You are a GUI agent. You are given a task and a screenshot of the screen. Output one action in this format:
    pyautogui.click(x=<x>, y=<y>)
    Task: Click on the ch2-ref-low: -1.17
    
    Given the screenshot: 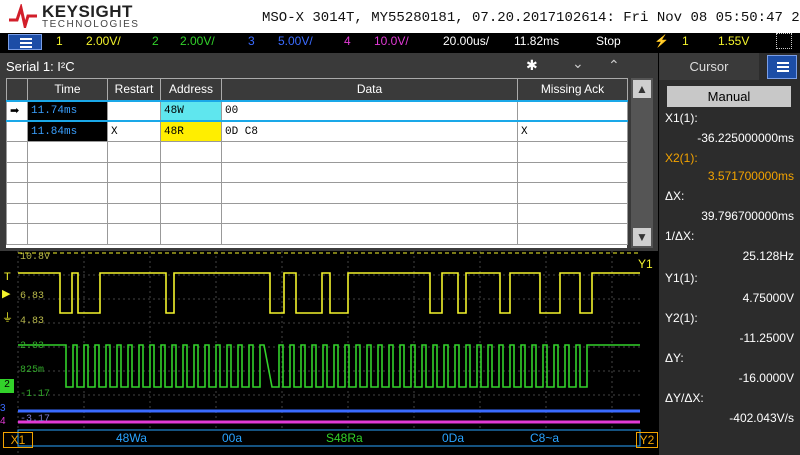 What is the action you would take?
    pyautogui.click(x=35, y=394)
    